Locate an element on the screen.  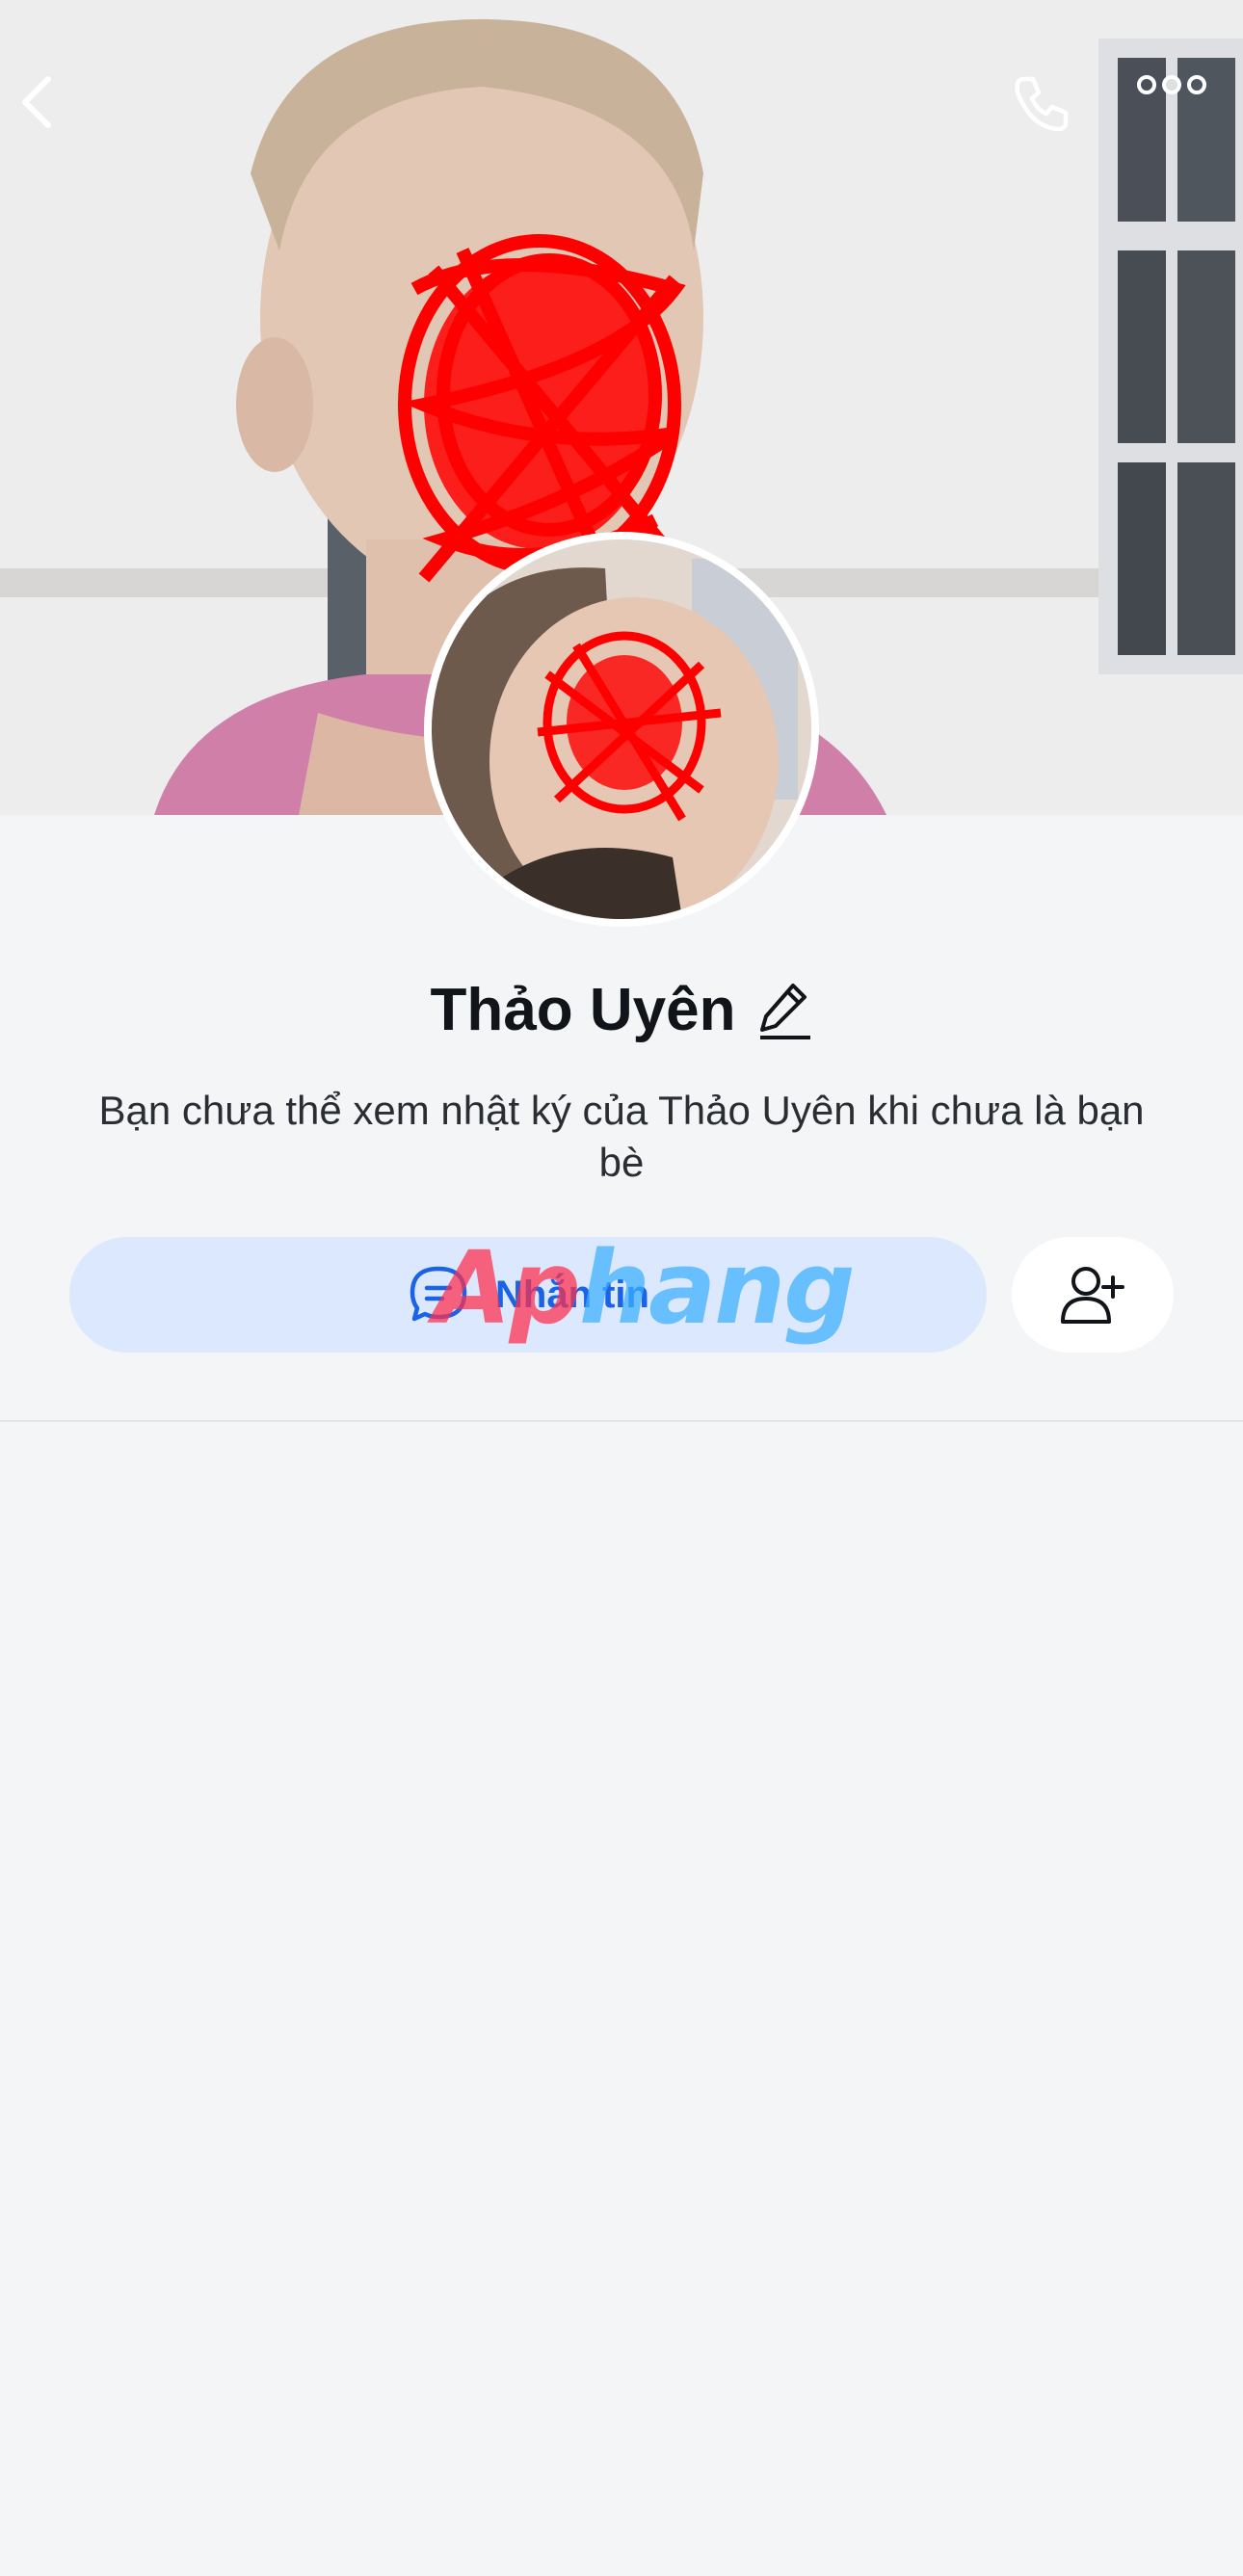
more-button is located at coordinates (1180, 117).